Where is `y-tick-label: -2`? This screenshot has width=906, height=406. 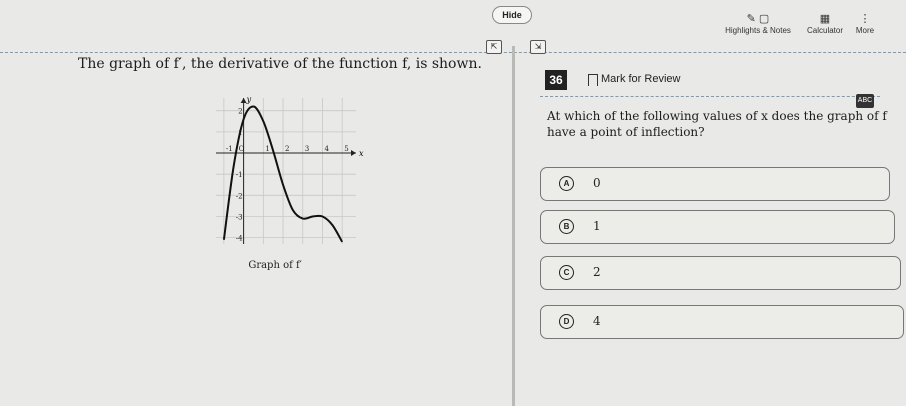 y-tick-label: -2 is located at coordinates (239, 196).